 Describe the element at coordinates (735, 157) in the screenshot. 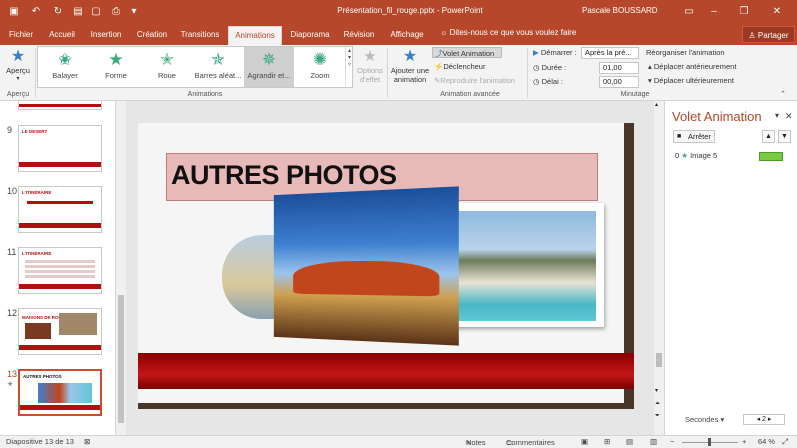

I see `animation-list-item: 0 ★ Image 5` at that location.